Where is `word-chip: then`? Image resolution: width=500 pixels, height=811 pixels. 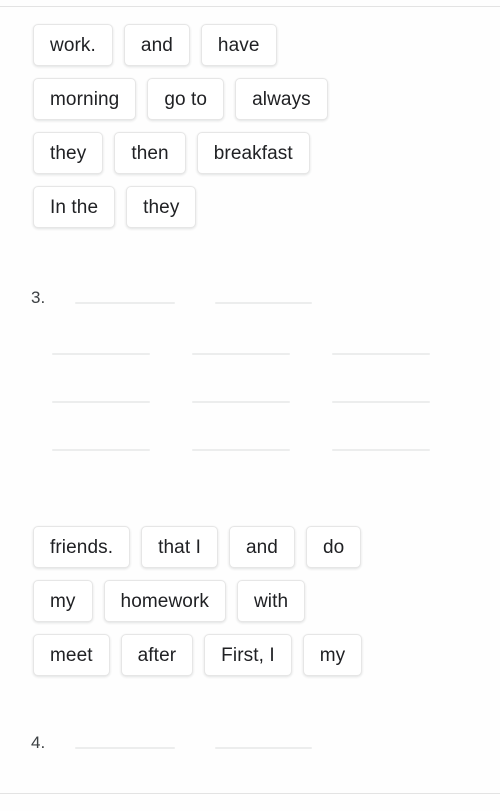 word-chip: then is located at coordinates (150, 153).